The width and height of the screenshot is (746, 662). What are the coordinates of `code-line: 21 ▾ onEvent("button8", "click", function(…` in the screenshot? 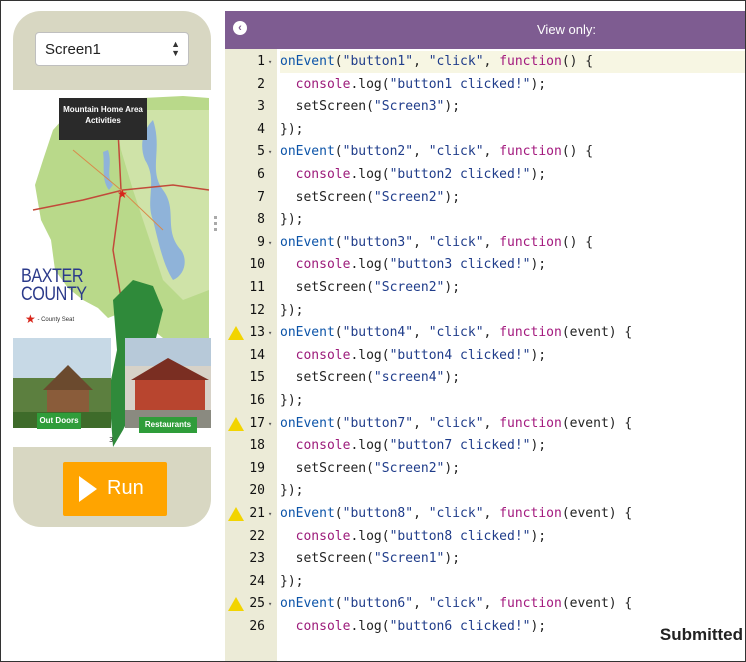 It's located at (485, 514).